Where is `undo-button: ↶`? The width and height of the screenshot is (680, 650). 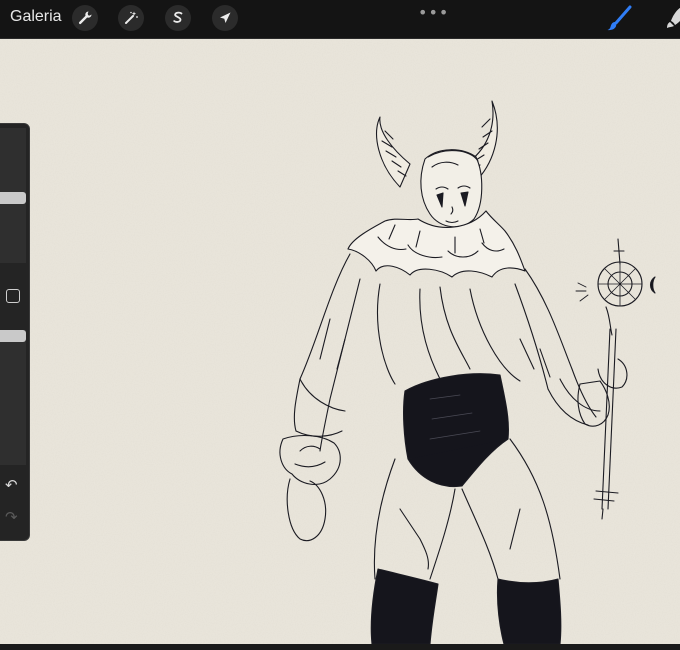 undo-button: ↶ is located at coordinates (11, 485).